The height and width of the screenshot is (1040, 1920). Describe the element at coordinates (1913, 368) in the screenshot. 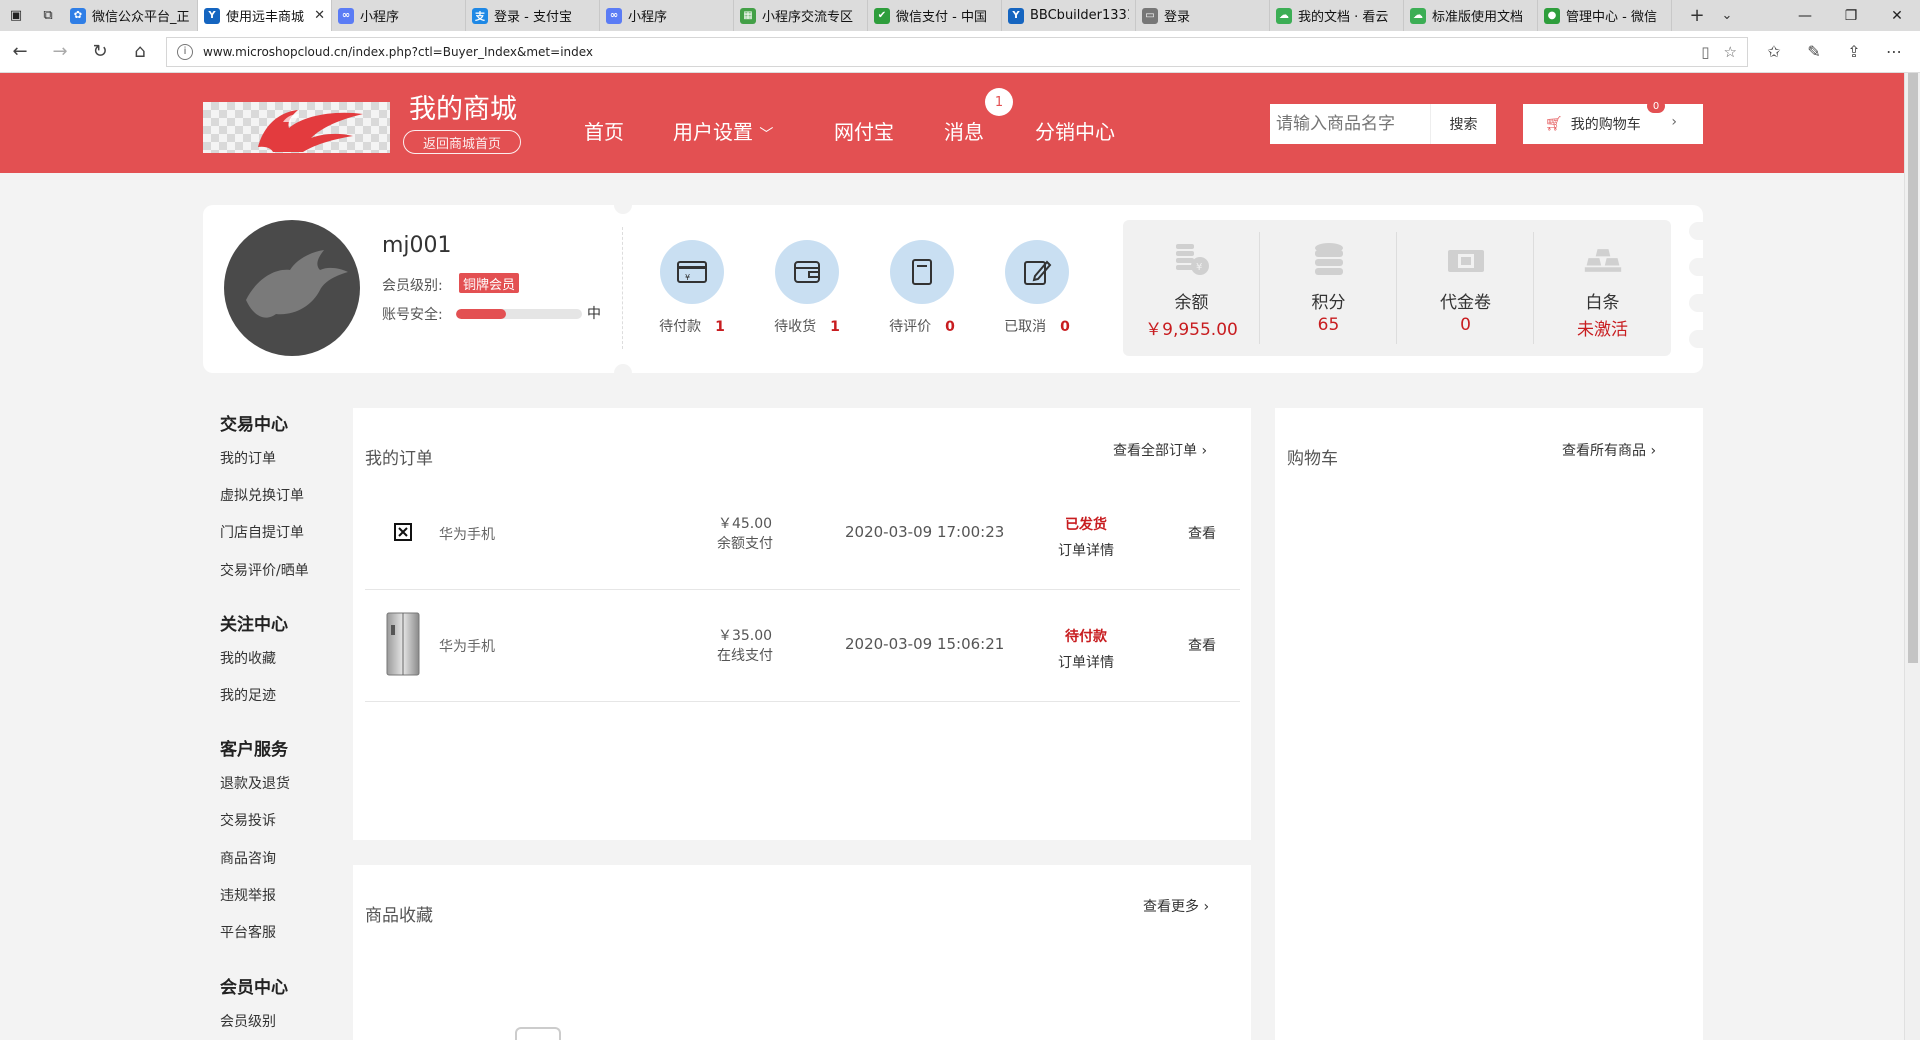

I see `scrollbar-thumb` at that location.